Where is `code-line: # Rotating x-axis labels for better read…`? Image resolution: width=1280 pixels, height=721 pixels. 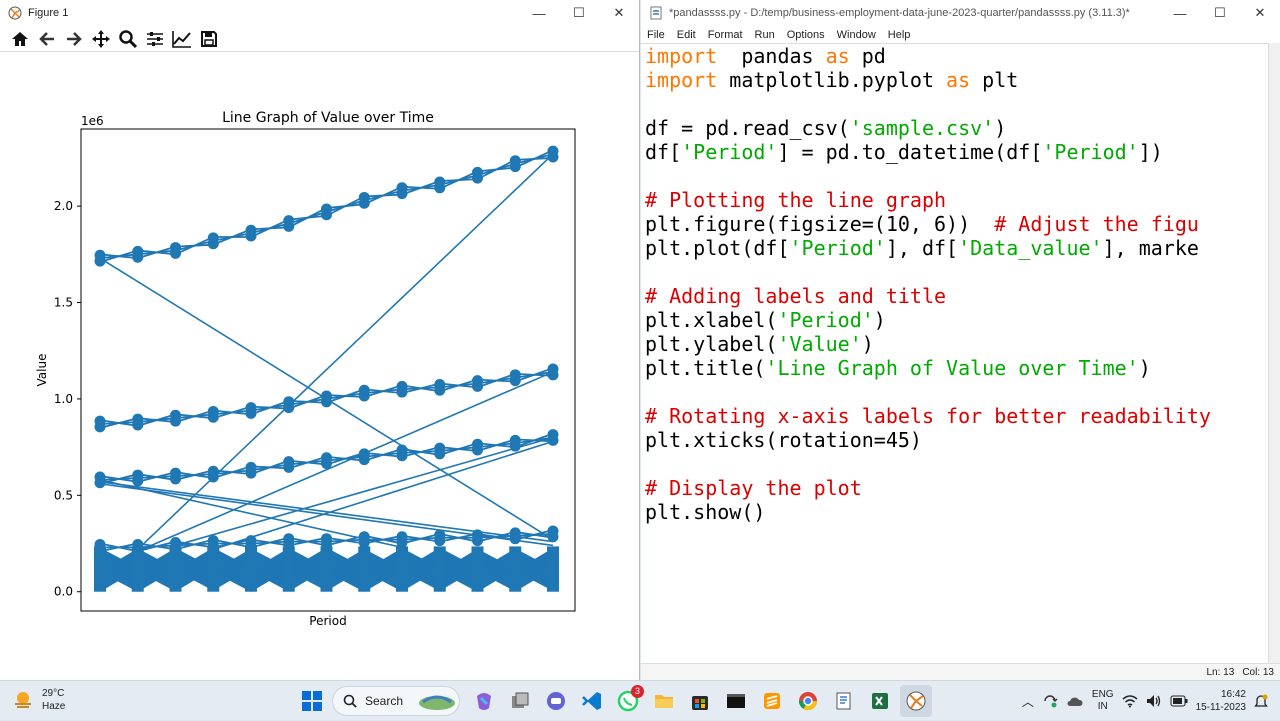 code-line: # Rotating x-axis labels for better read… is located at coordinates (954, 416).